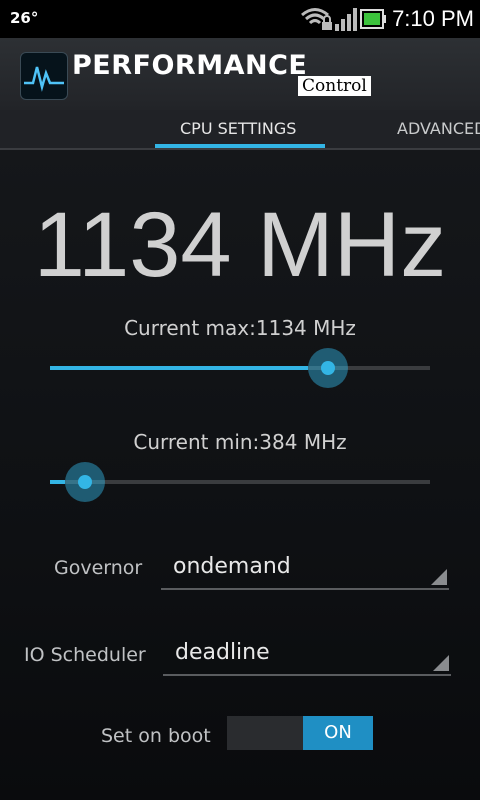 This screenshot has width=480, height=800. I want to click on app-subtitle: Control, so click(334, 86).